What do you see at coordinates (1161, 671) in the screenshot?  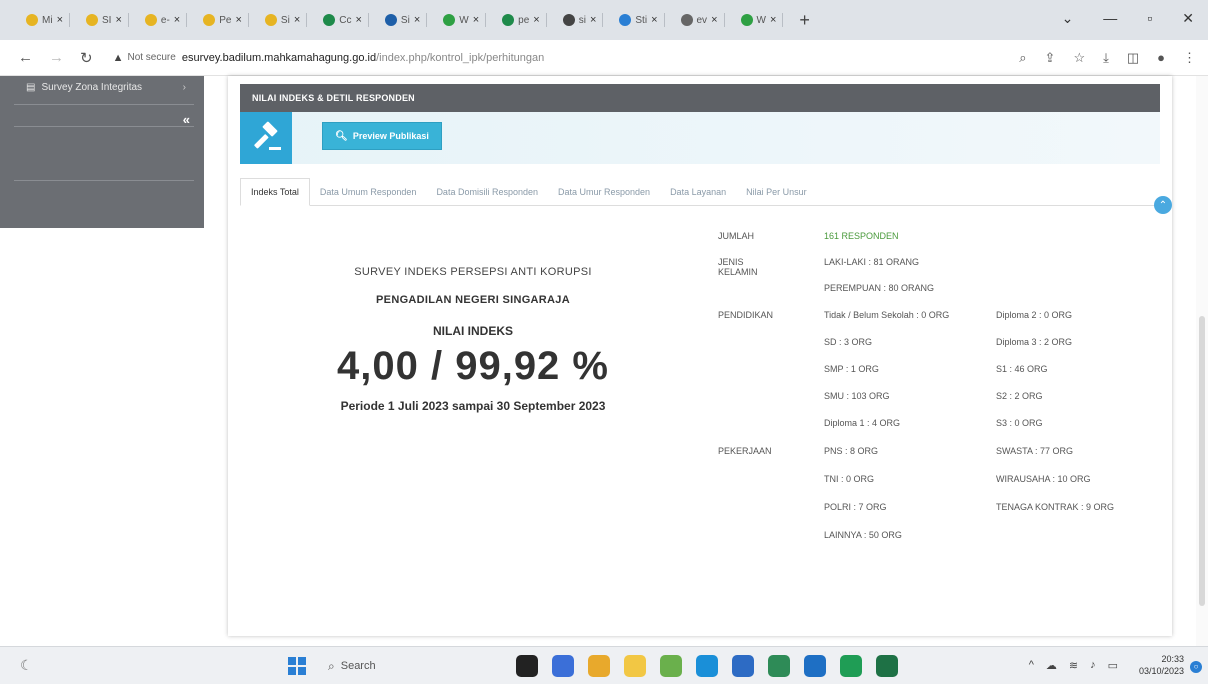 I see `clock-date: 03/10/2023` at bounding box center [1161, 671].